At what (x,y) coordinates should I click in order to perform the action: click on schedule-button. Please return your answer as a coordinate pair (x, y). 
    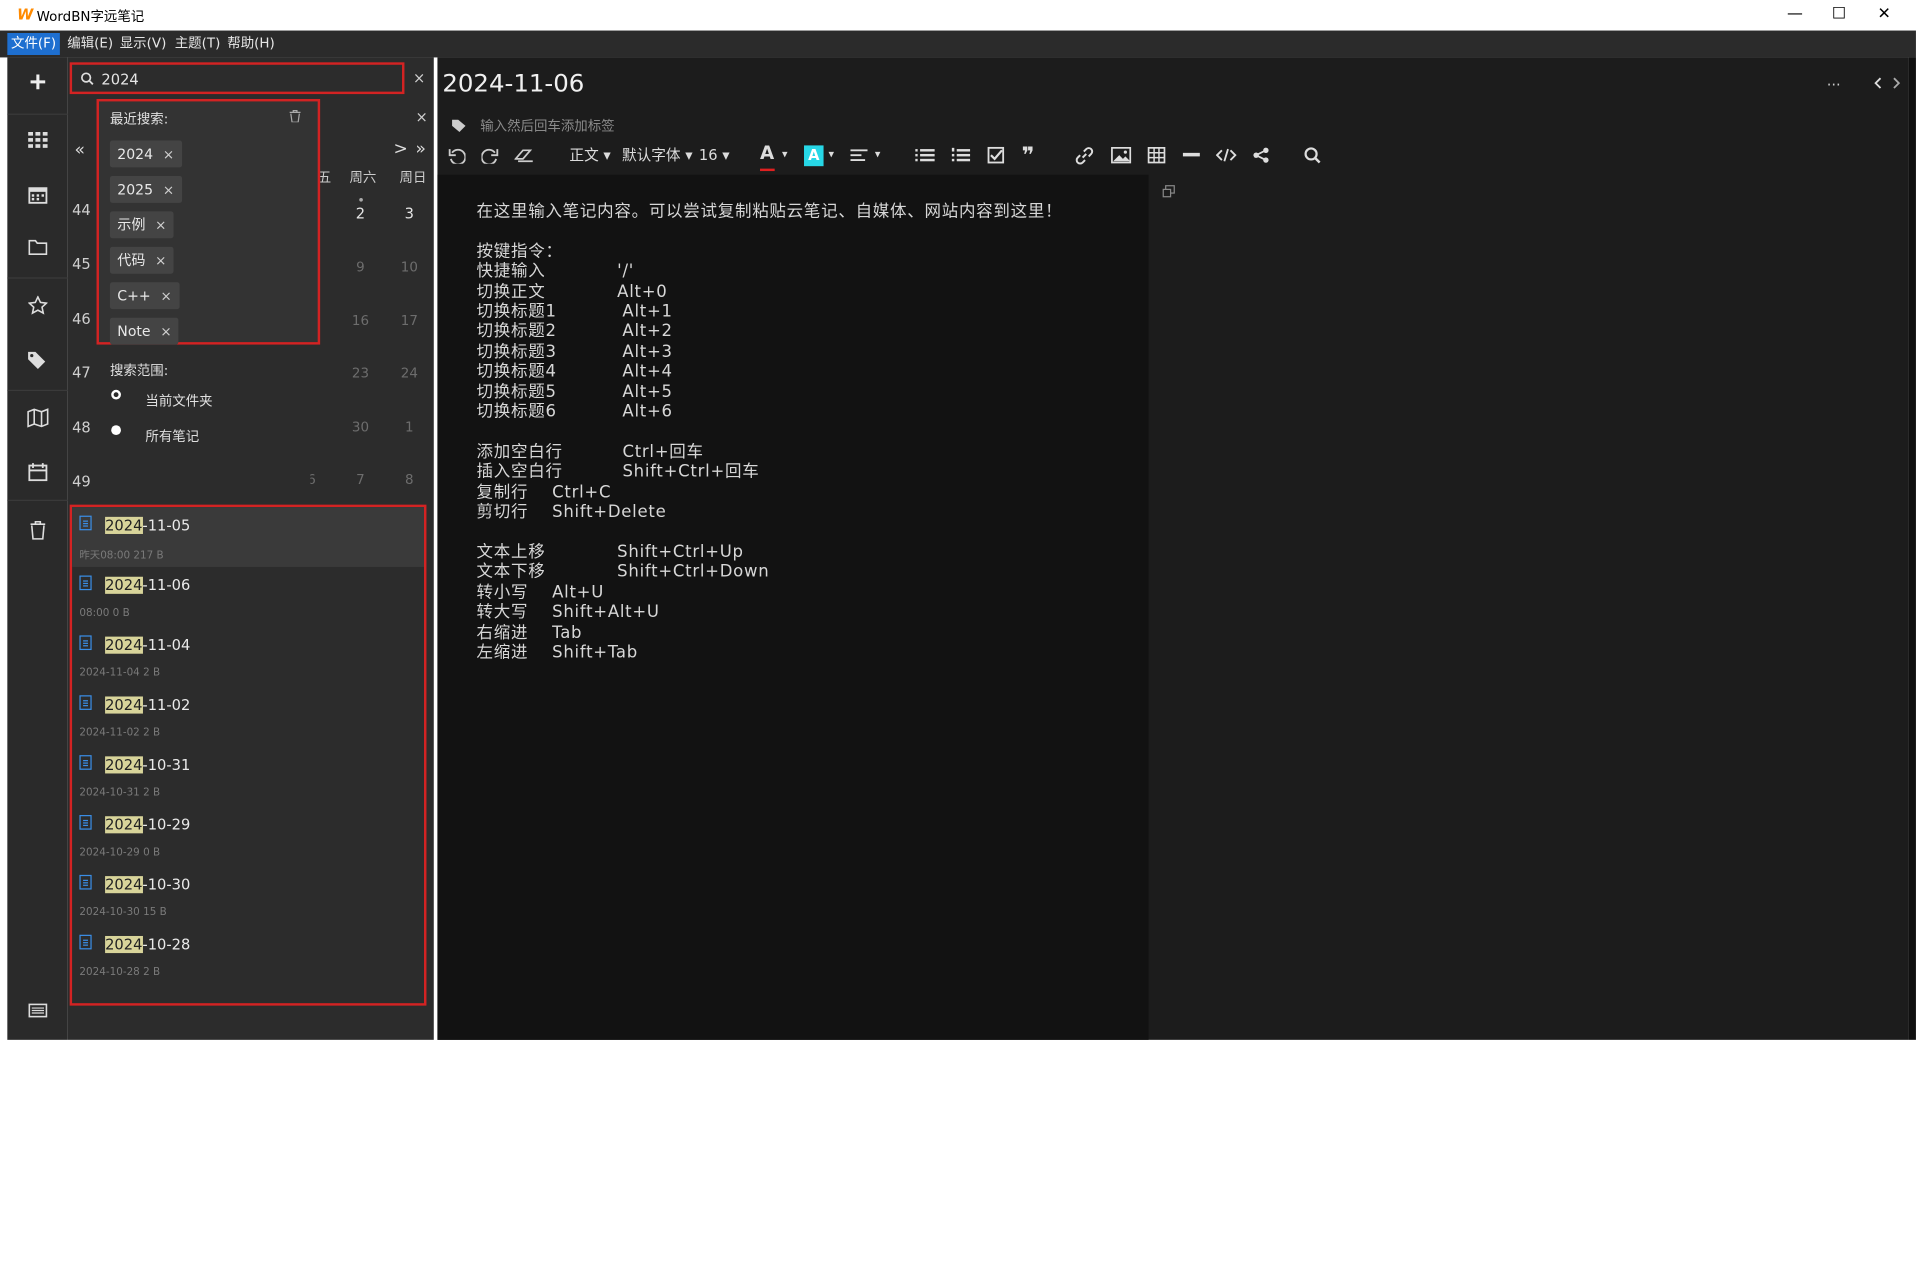
    Looking at the image, I should click on (37, 472).